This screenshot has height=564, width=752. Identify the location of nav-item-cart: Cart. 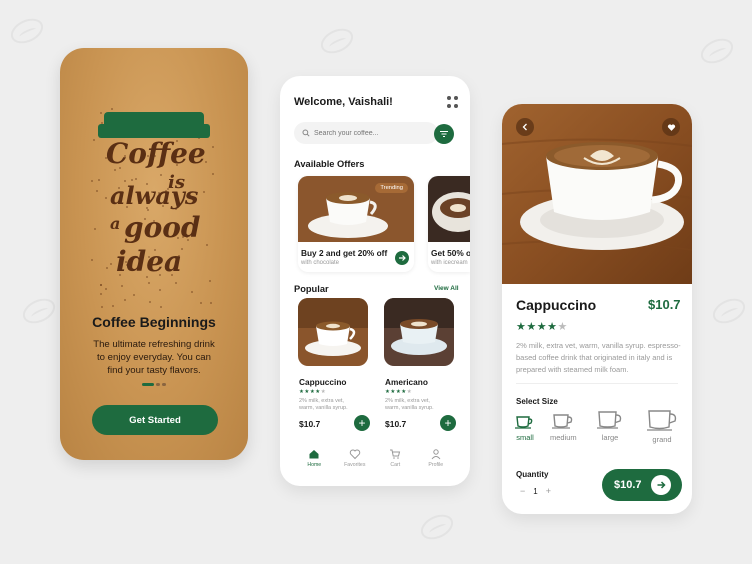
(395, 467).